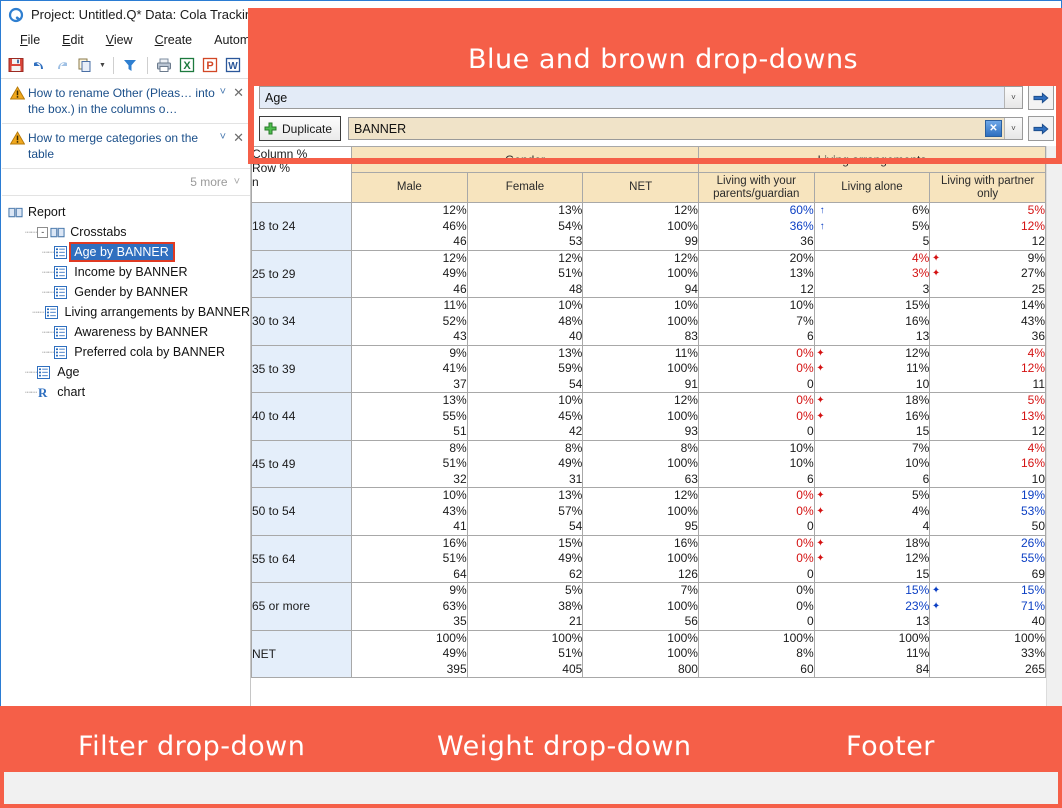 The width and height of the screenshot is (1062, 808). I want to click on redo-icon, so click(62, 65).